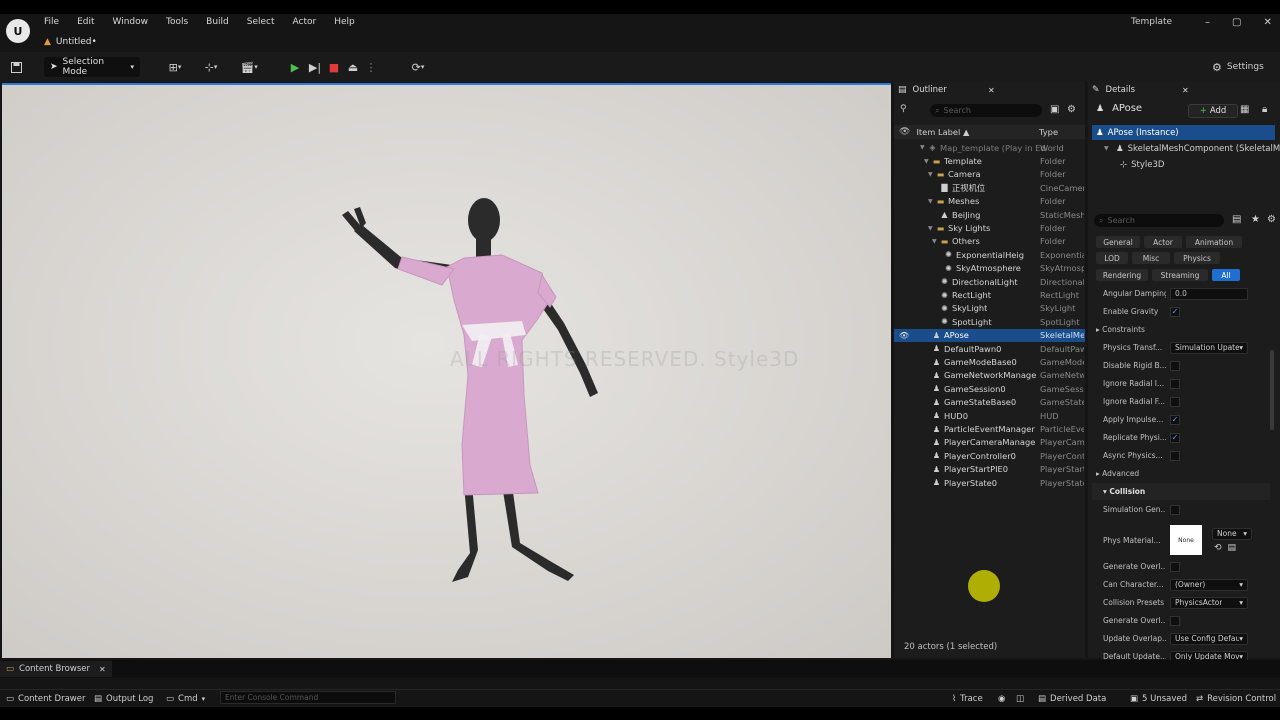  What do you see at coordinates (986, 110) in the screenshot?
I see `outliner-search-input: ⌕ Search` at bounding box center [986, 110].